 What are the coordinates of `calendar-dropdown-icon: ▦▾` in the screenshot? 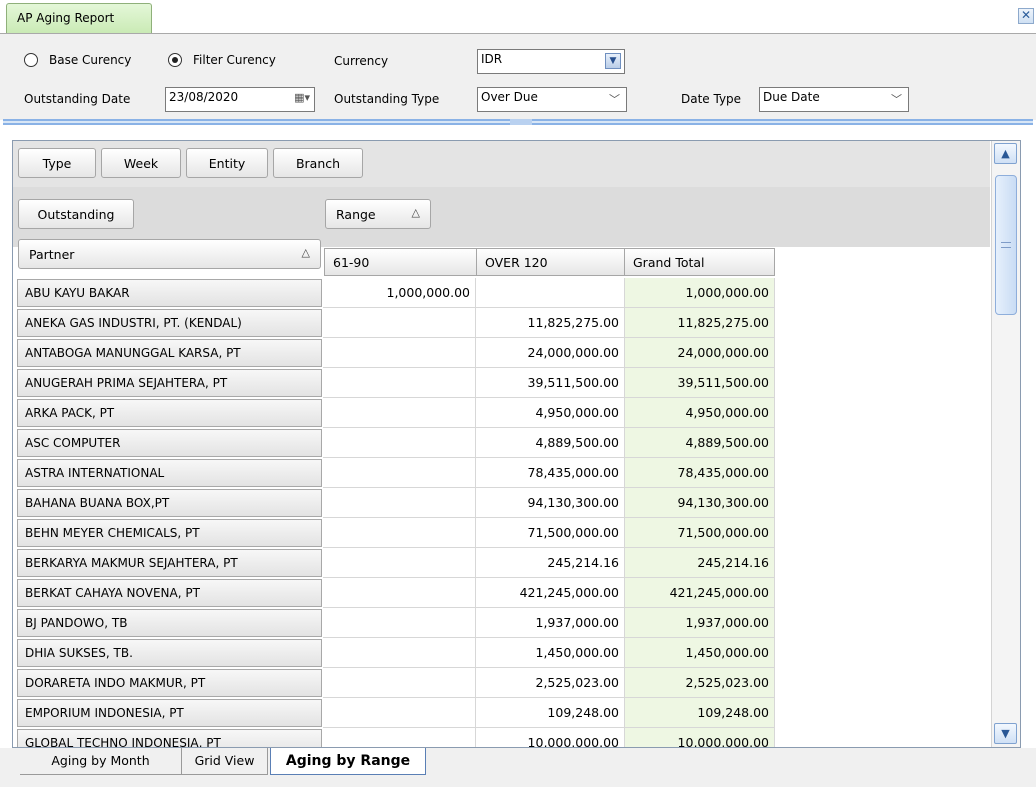 It's located at (302, 97).